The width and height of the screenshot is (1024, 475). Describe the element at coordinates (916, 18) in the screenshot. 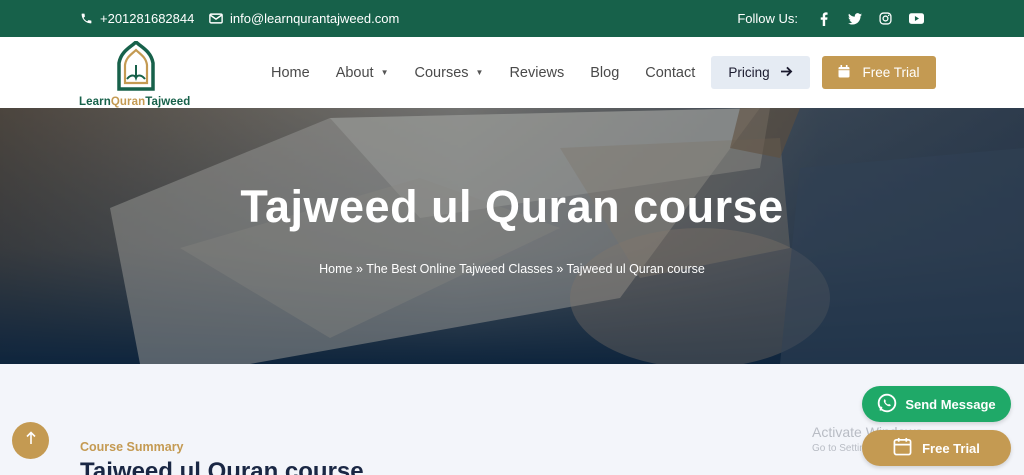

I see `youtube-icon` at that location.